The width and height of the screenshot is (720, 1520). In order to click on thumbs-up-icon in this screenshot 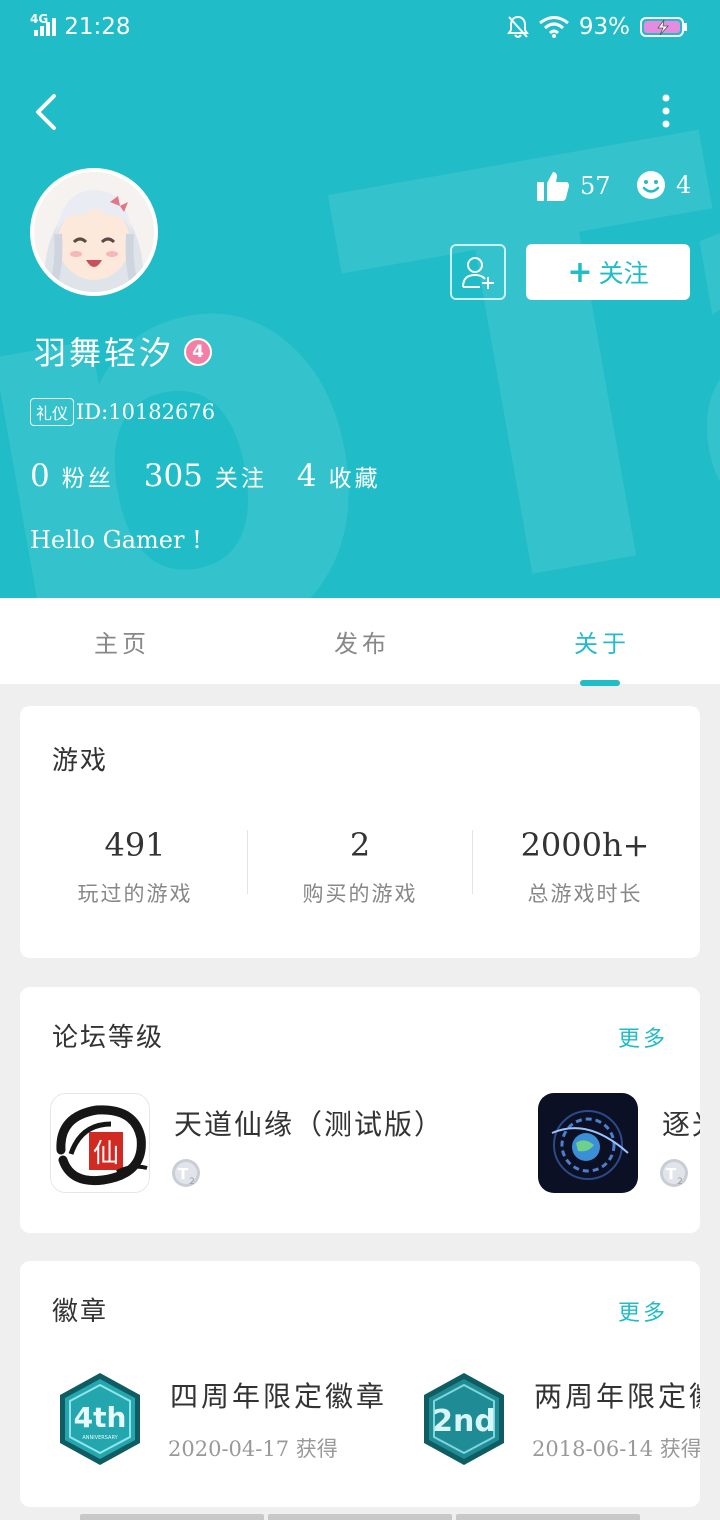, I will do `click(553, 186)`.